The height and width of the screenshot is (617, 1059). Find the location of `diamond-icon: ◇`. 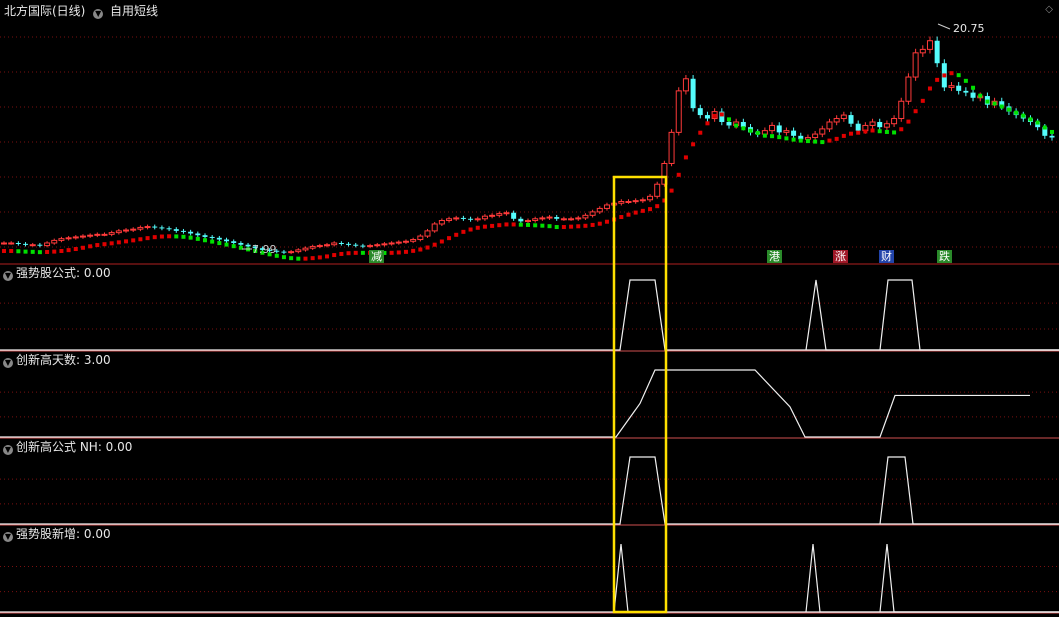

diamond-icon: ◇ is located at coordinates (1049, 9).